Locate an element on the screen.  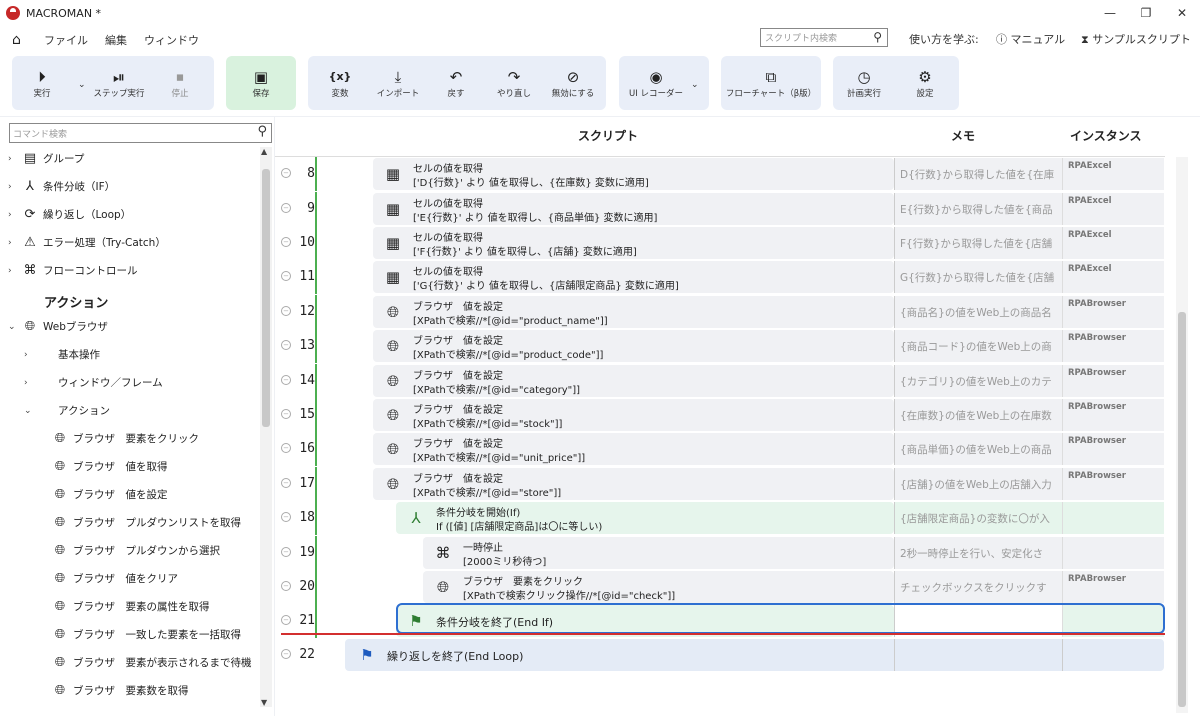
sidebar-scrollbar: ▲ ▼ is located at coordinates (266, 427).